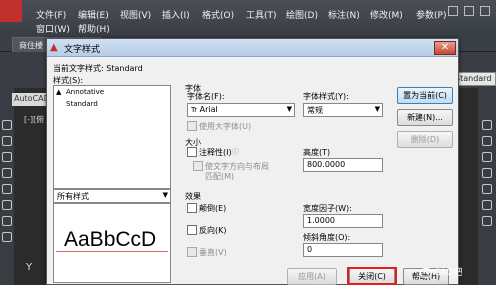  What do you see at coordinates (29, 267) in the screenshot?
I see `ucs-axis-label: Y` at bounding box center [29, 267].